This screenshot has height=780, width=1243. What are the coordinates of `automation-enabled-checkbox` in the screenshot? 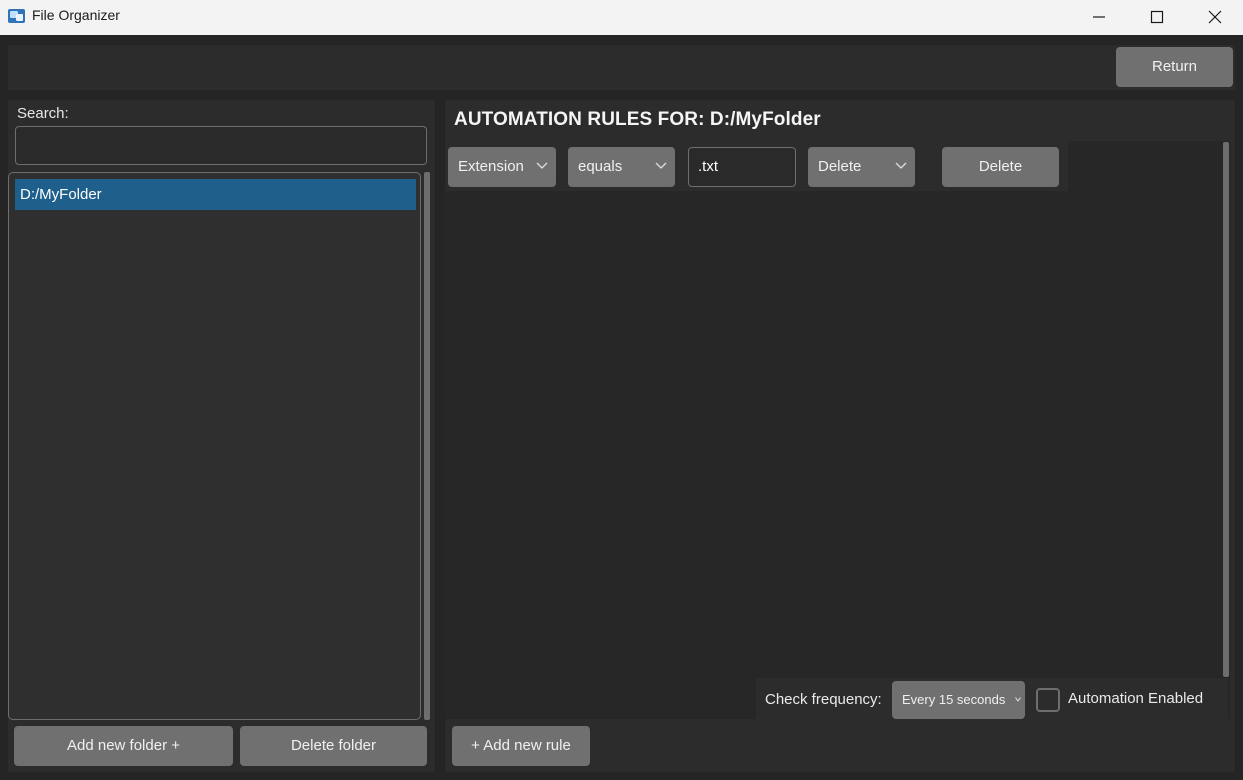 It's located at (1048, 700).